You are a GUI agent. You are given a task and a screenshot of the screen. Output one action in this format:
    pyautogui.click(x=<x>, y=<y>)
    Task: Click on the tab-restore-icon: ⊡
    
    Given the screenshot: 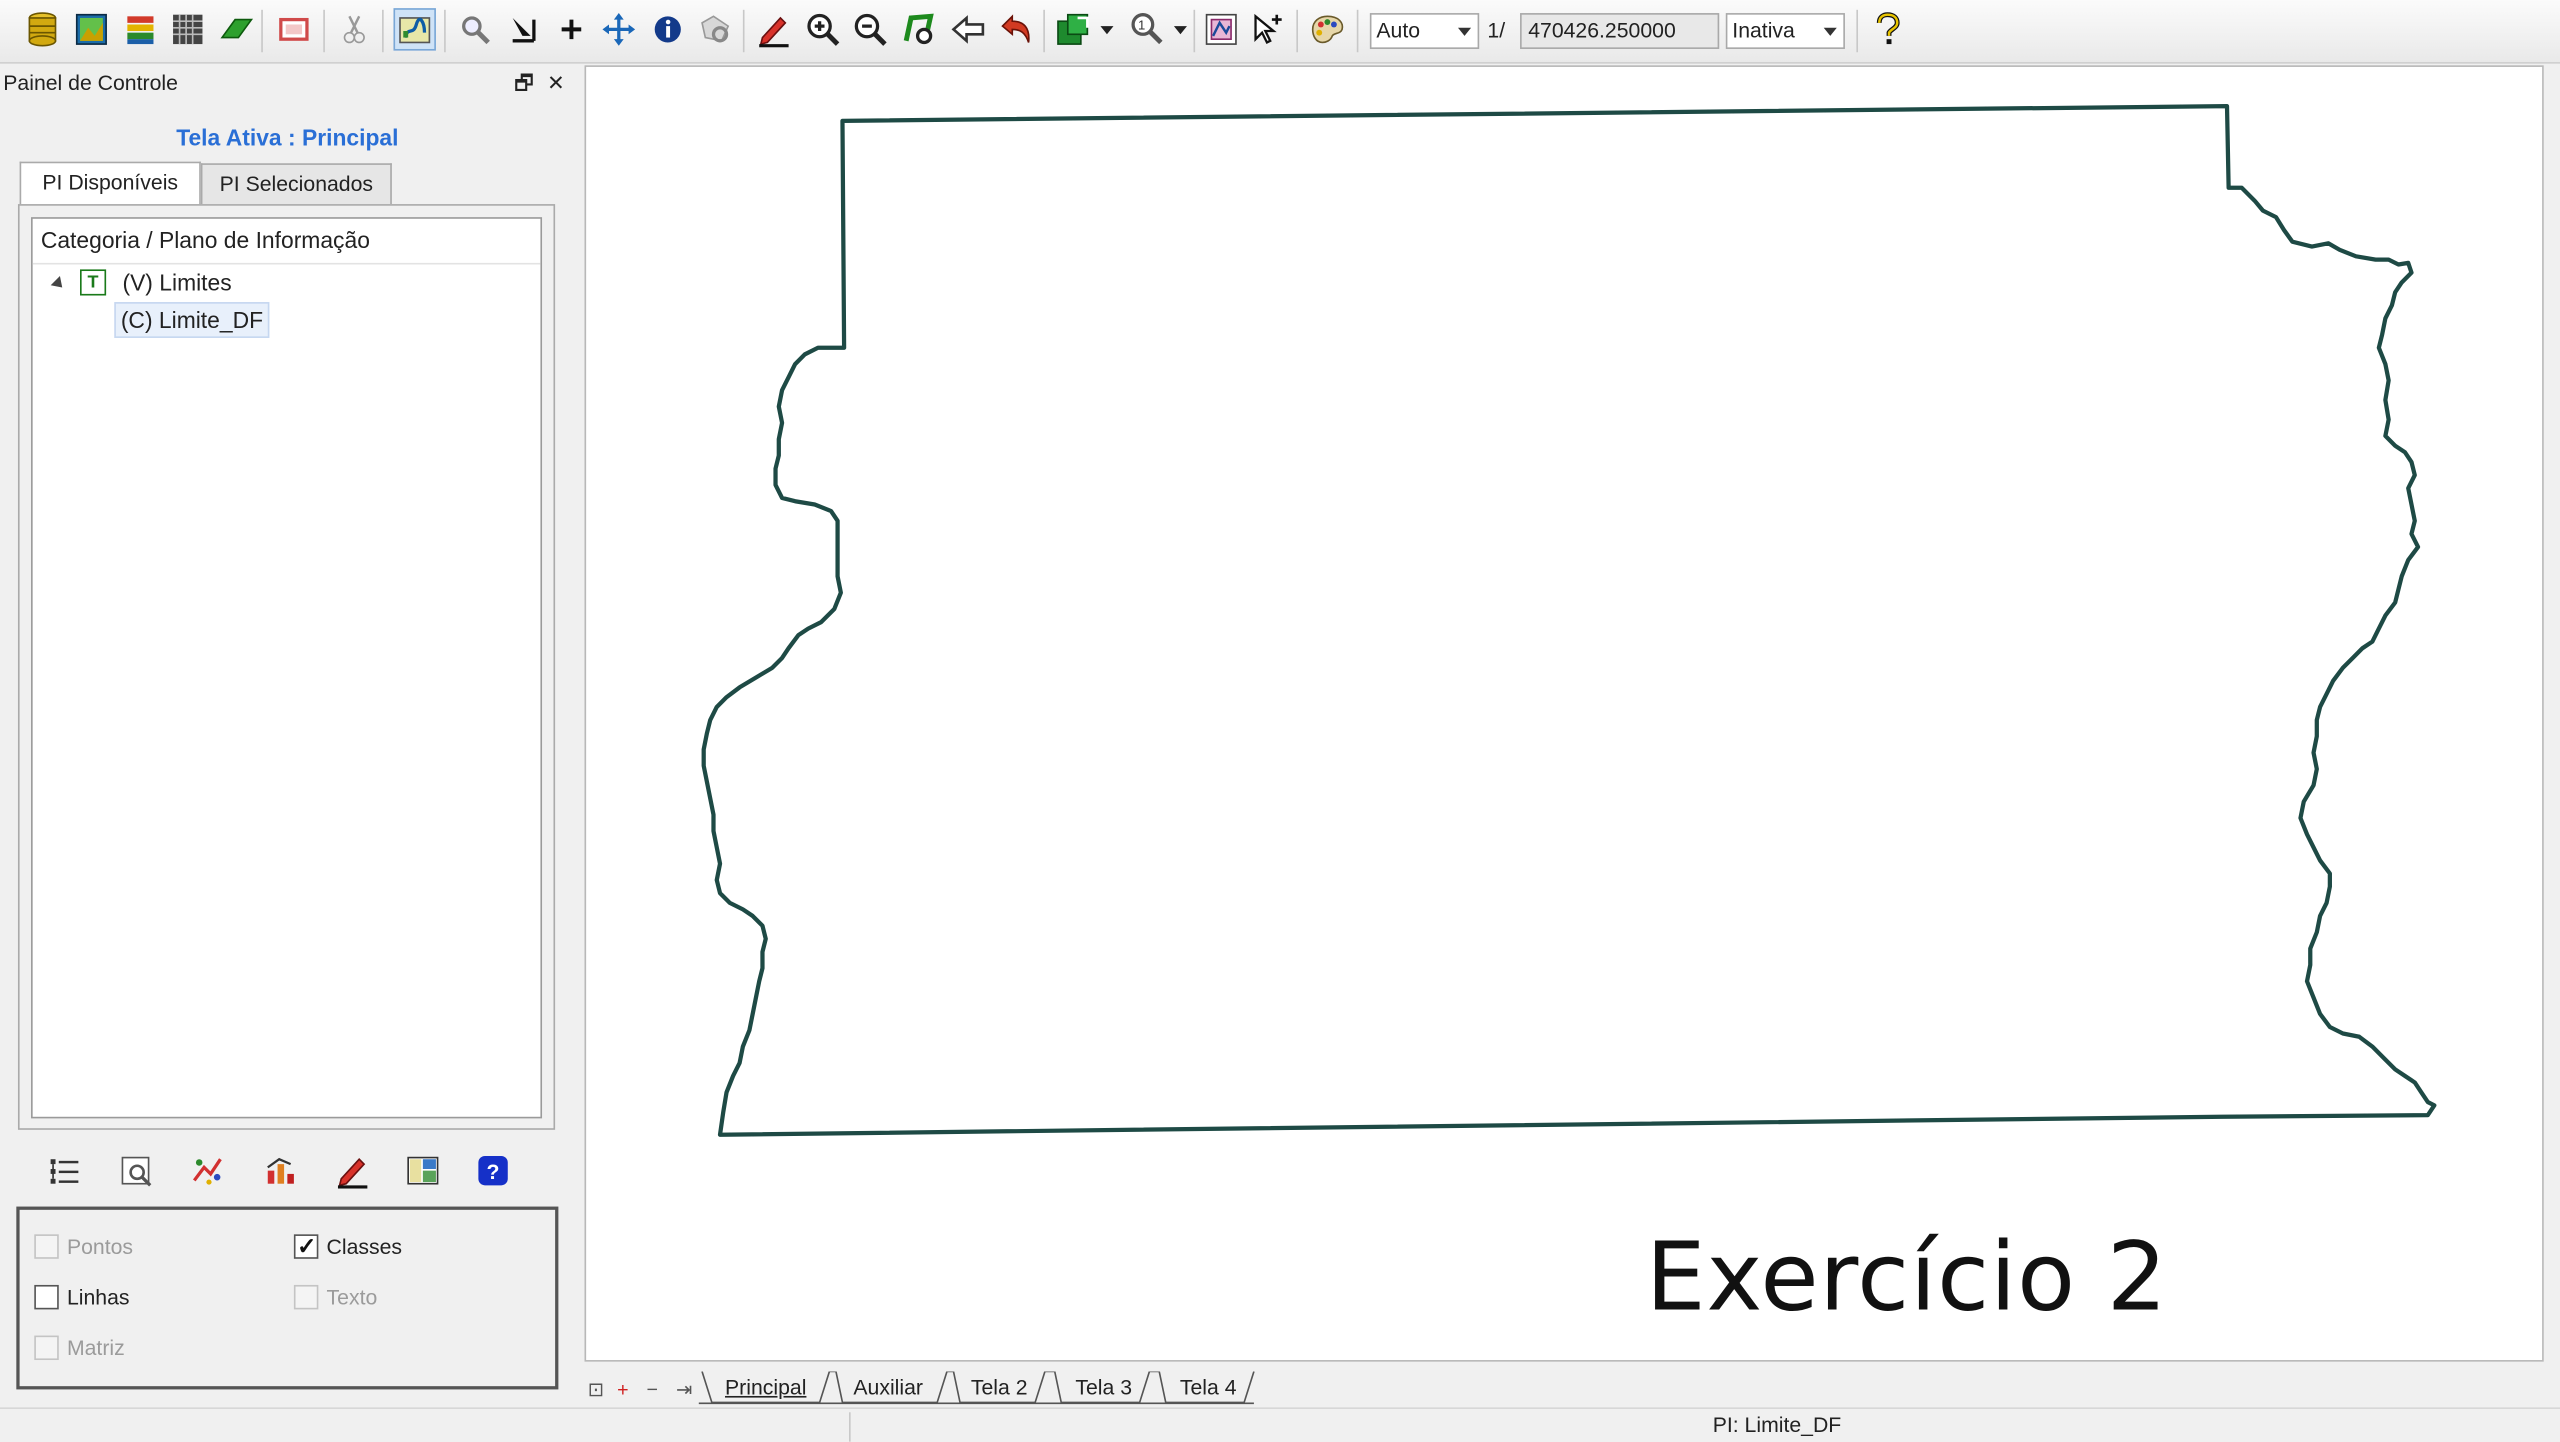 What is the action you would take?
    pyautogui.click(x=596, y=1389)
    